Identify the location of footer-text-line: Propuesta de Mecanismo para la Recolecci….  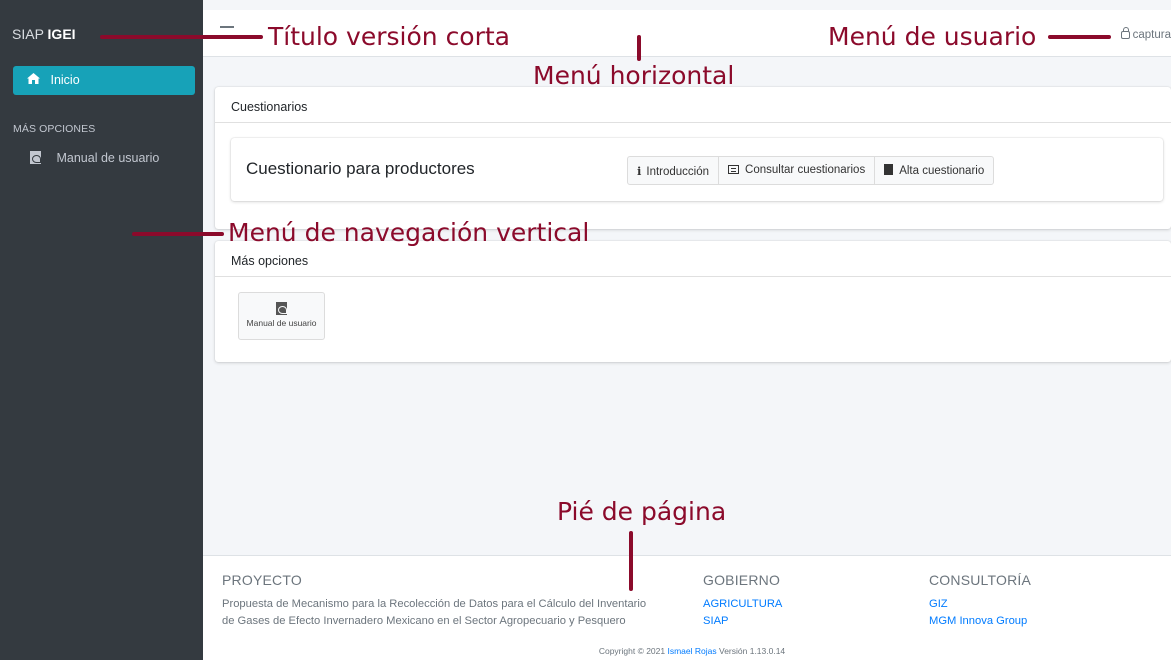
(434, 604).